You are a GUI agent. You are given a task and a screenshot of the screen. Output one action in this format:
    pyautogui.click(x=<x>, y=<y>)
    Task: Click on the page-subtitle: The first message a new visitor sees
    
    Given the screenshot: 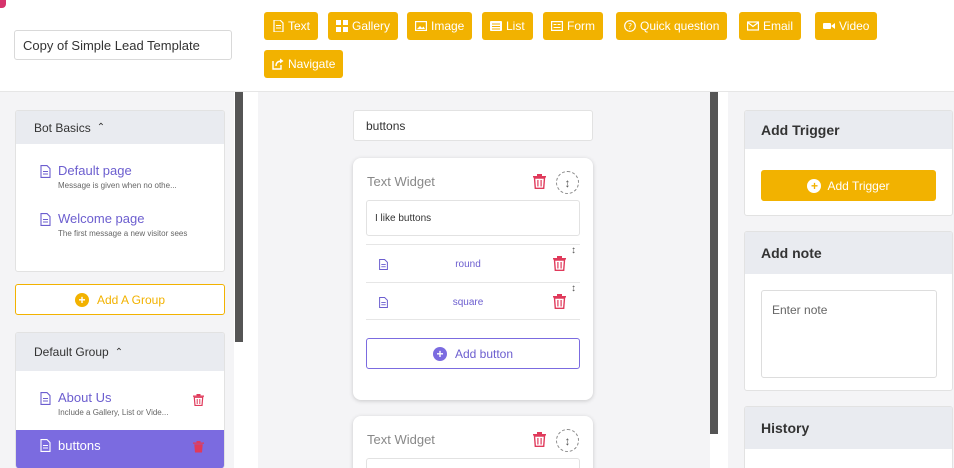 What is the action you would take?
    pyautogui.click(x=123, y=233)
    